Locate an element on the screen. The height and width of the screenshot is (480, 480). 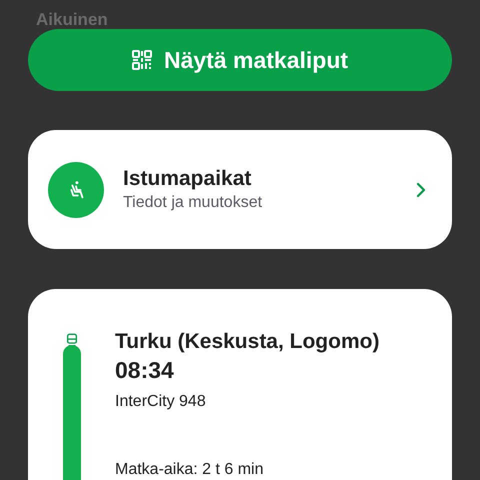
seats-title: Istumapaikat is located at coordinates (187, 179).